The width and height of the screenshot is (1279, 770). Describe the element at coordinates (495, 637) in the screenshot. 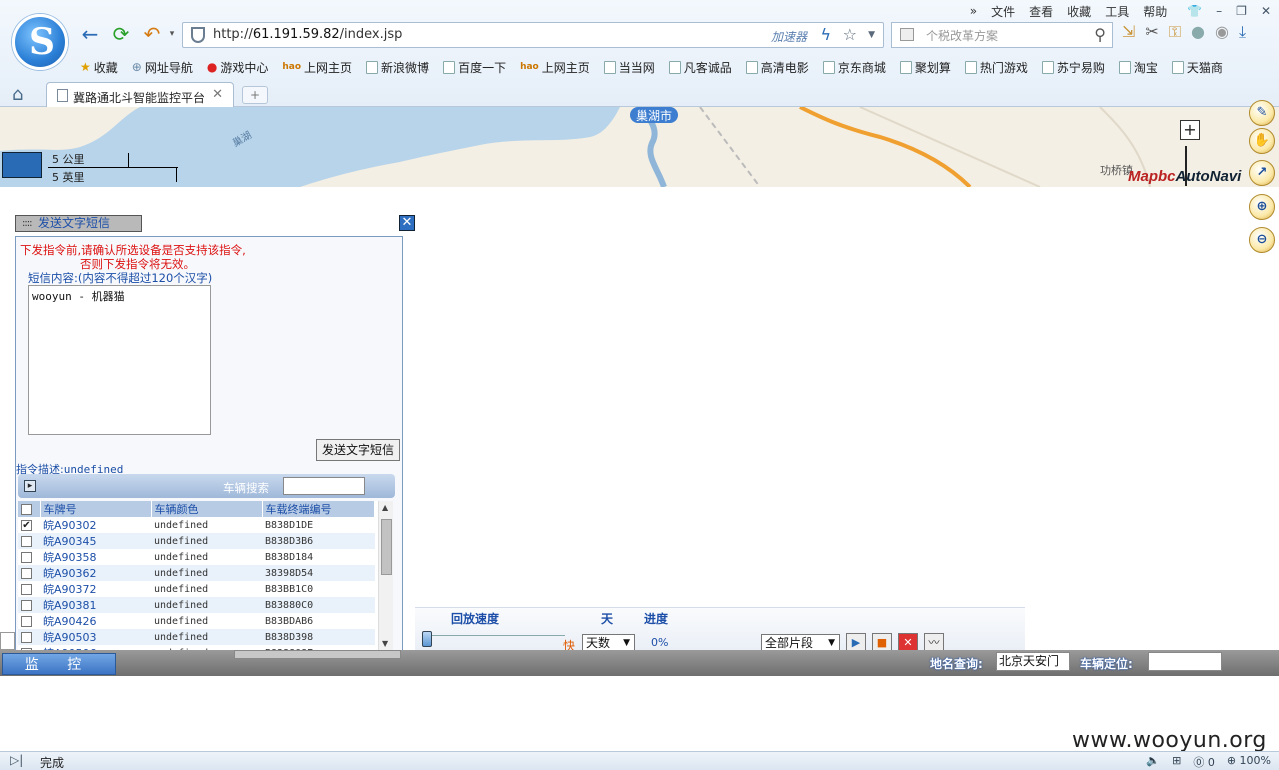

I see `speed-slider` at that location.